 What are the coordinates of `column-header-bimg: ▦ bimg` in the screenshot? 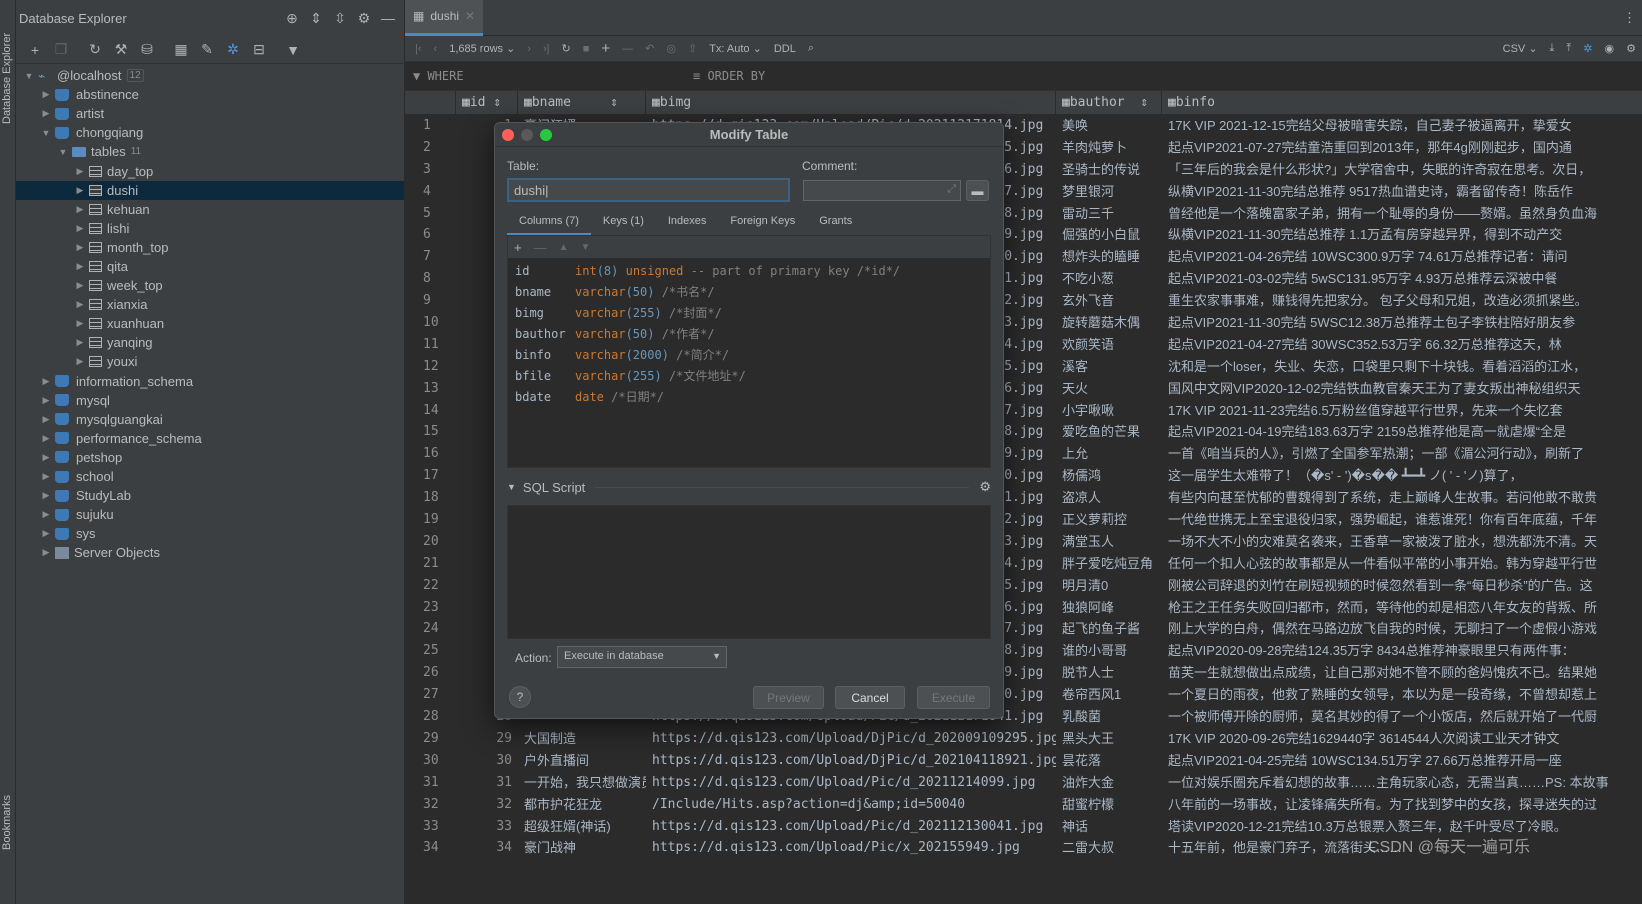 It's located at (851, 102).